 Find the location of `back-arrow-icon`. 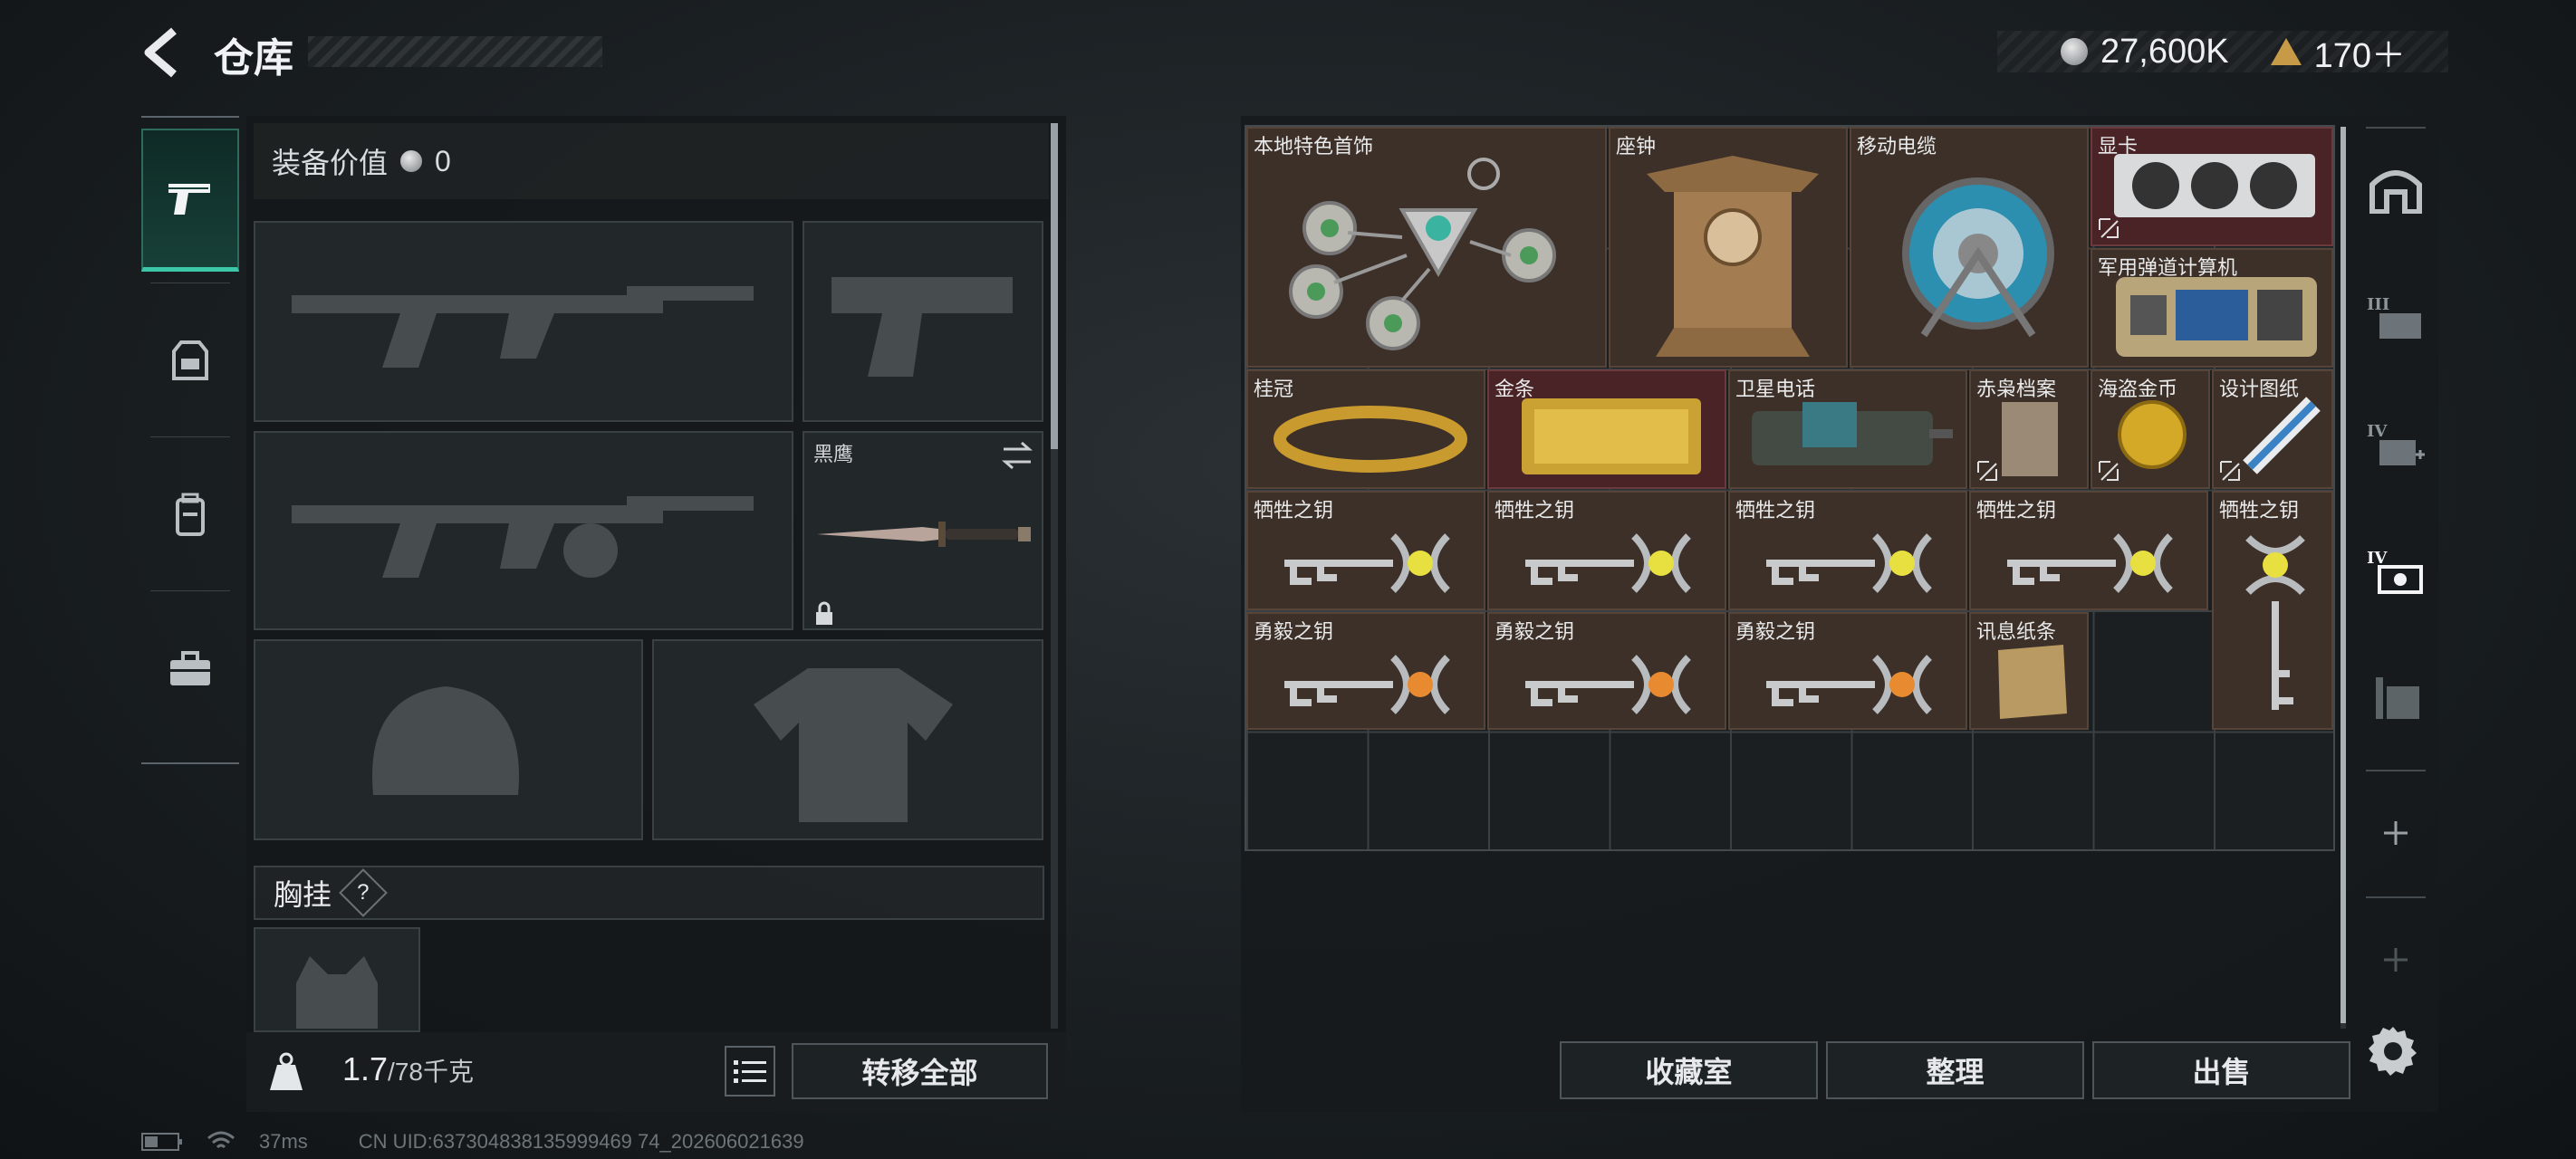

back-arrow-icon is located at coordinates (163, 52).